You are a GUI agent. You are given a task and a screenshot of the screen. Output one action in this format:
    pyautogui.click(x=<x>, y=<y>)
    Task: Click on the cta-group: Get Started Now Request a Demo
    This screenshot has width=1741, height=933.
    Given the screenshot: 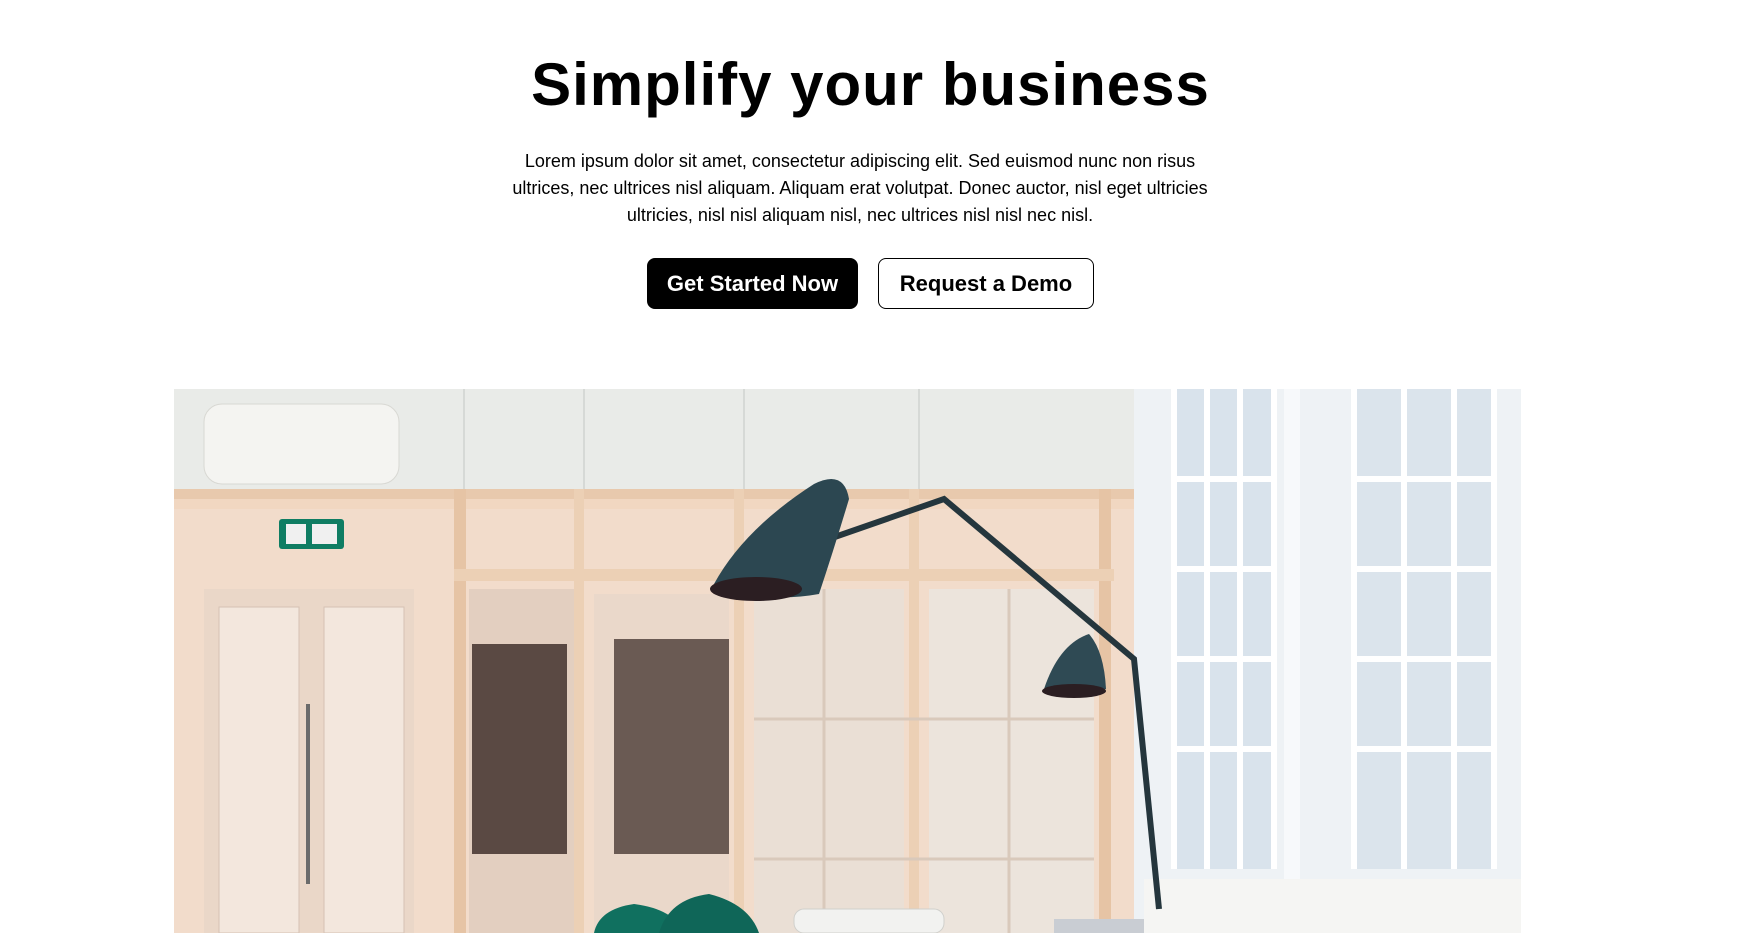 What is the action you would take?
    pyautogui.click(x=870, y=283)
    